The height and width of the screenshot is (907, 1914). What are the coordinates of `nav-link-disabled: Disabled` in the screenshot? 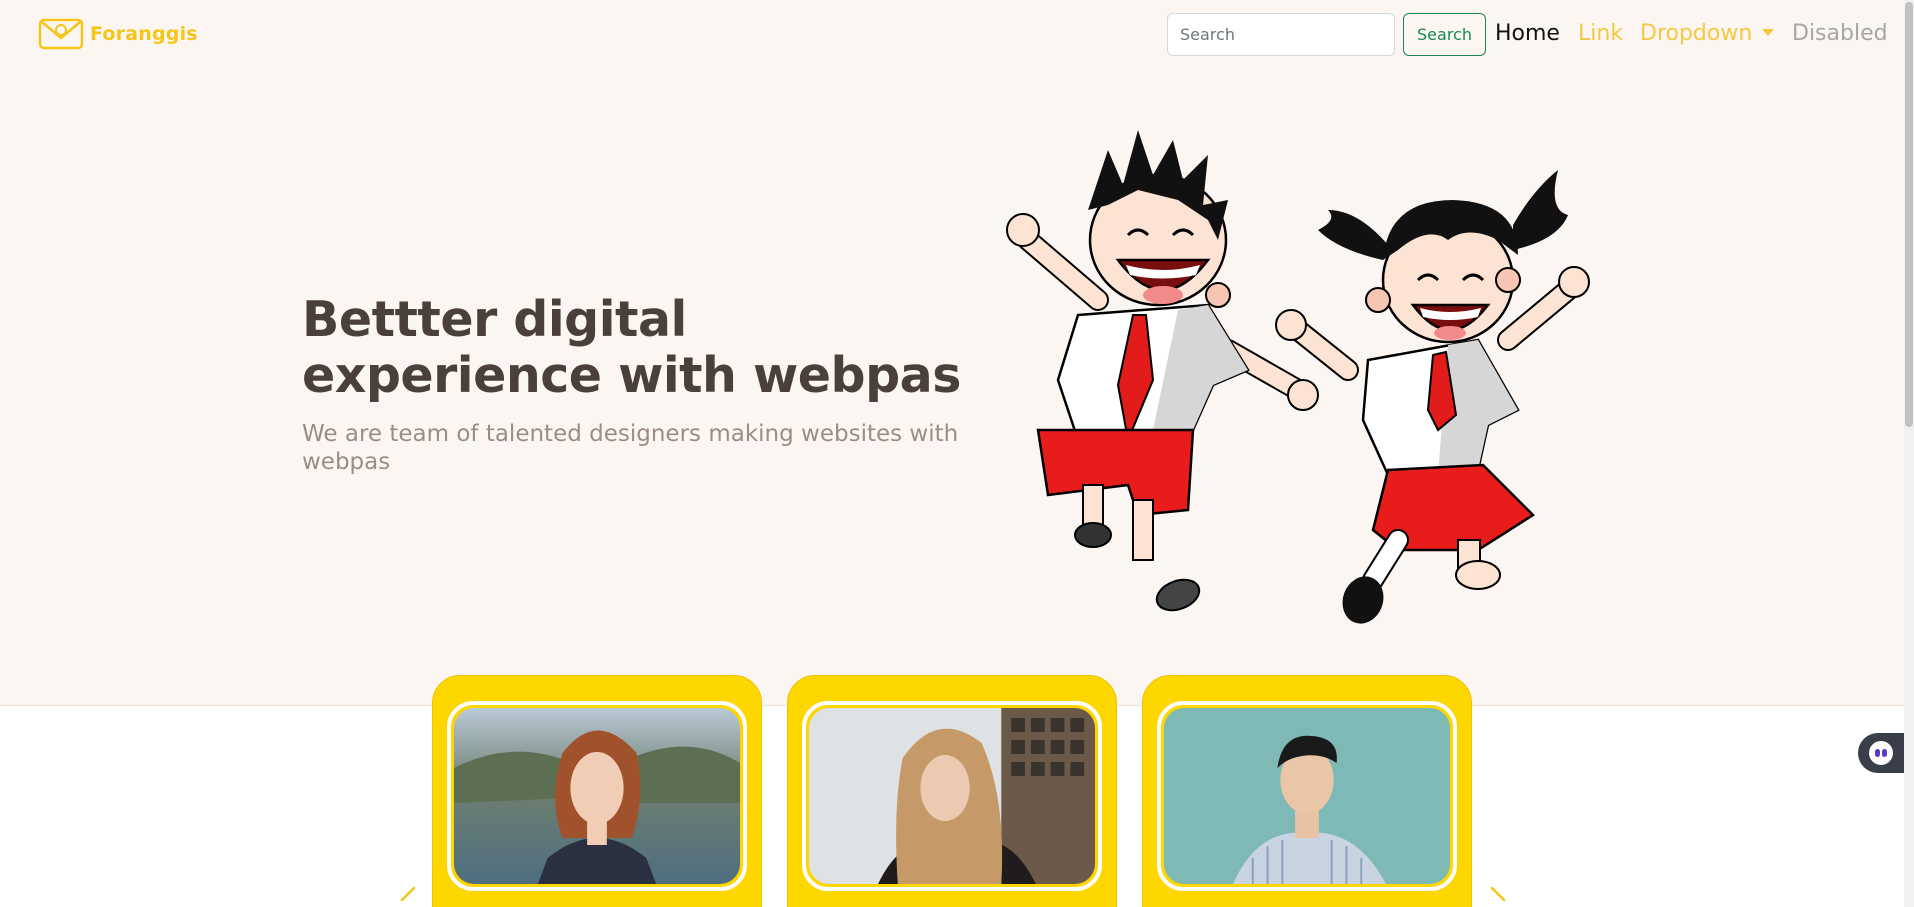 It's located at (1840, 33).